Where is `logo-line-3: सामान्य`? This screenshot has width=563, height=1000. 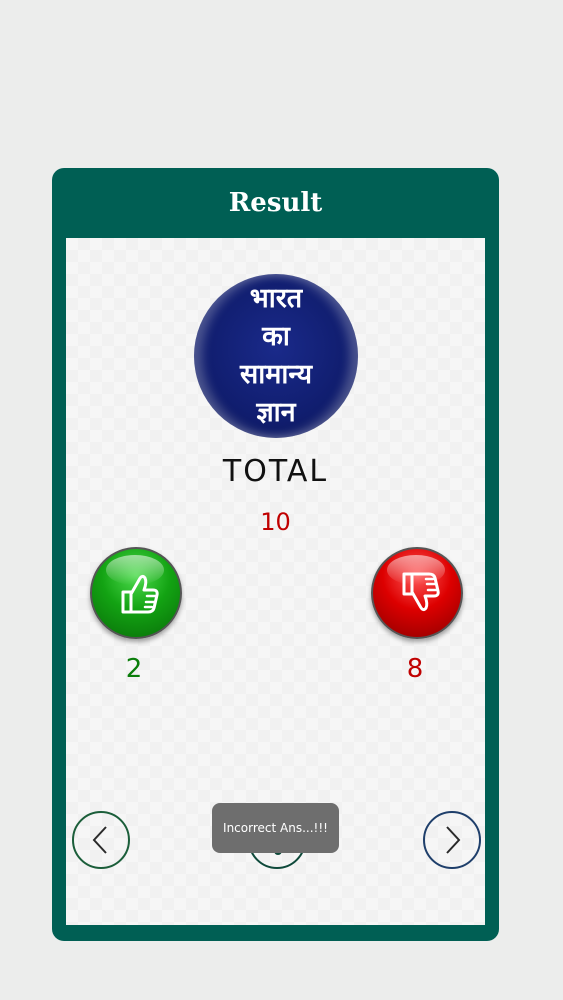 logo-line-3: सामान्य is located at coordinates (275, 374).